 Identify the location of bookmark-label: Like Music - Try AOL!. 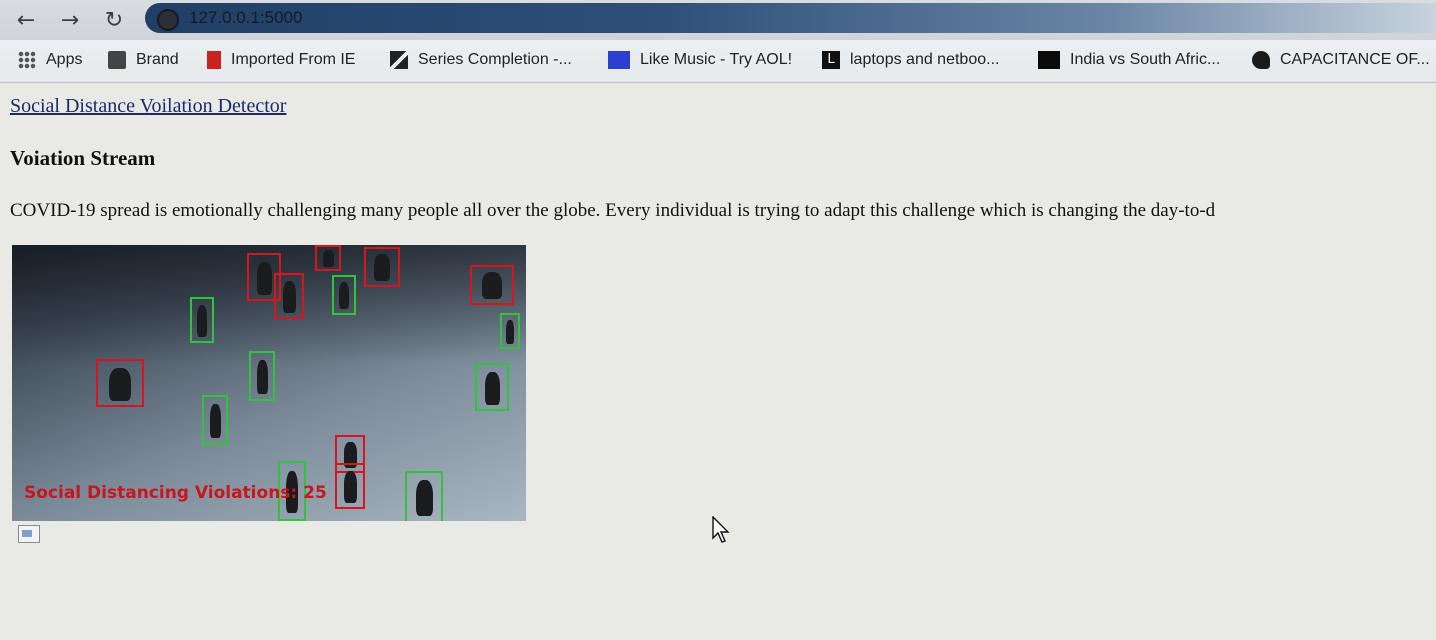
(716, 59).